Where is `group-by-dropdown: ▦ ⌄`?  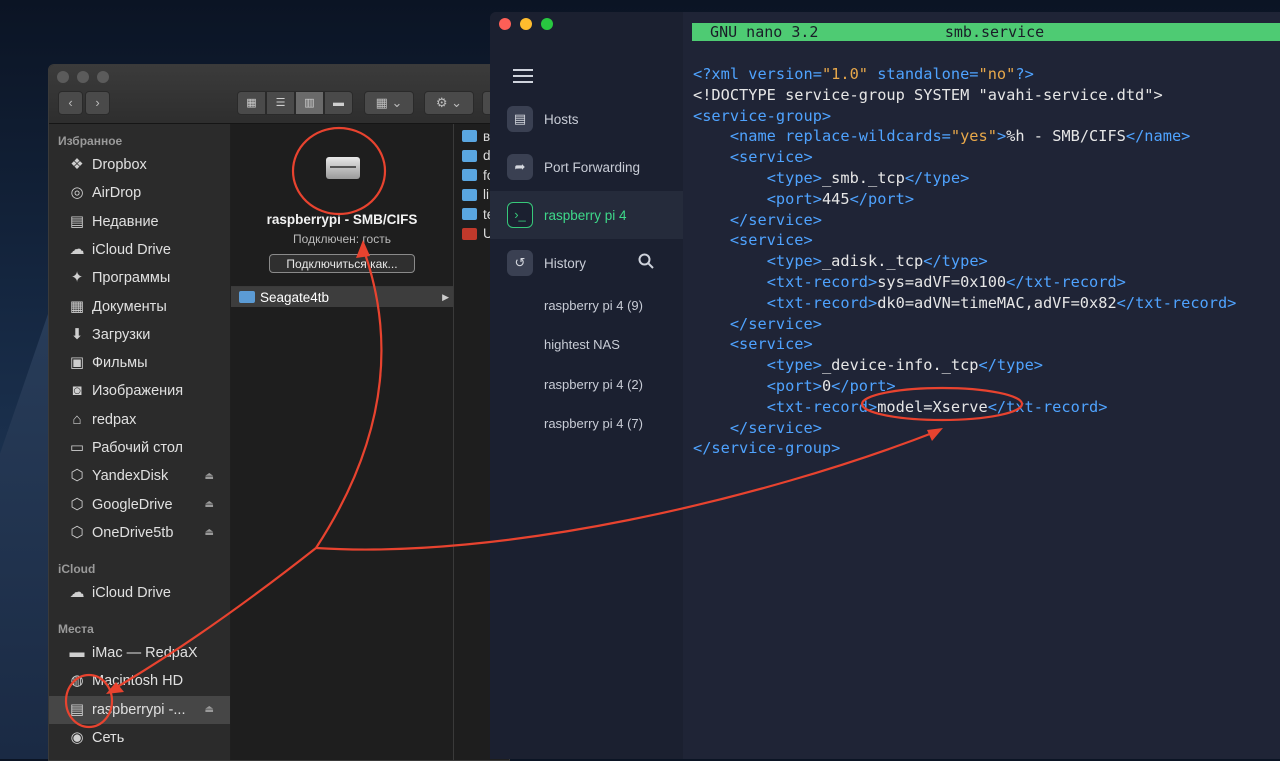
group-by-dropdown: ▦ ⌄ is located at coordinates (389, 103).